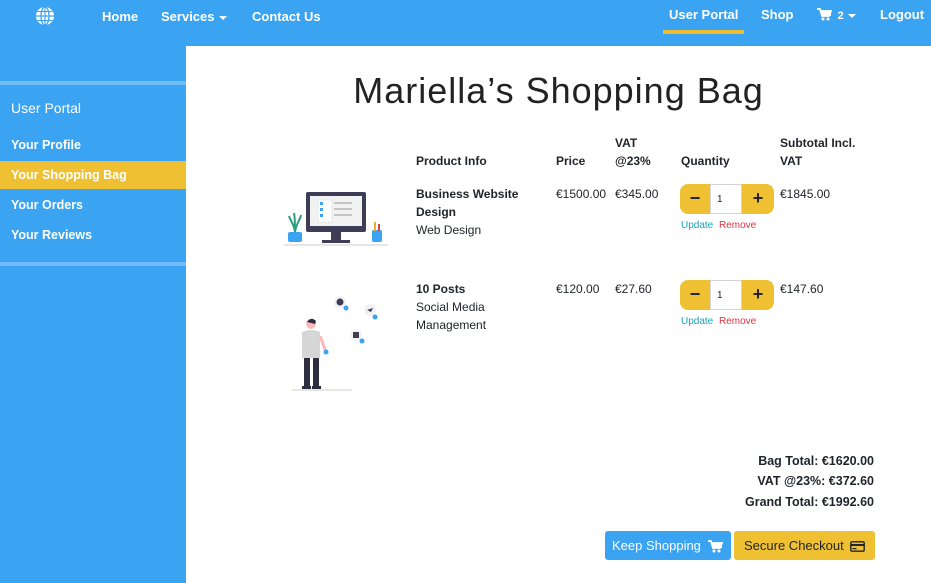 The width and height of the screenshot is (931, 583). What do you see at coordinates (626, 143) in the screenshot?
I see `header-vat-line1: VAT` at bounding box center [626, 143].